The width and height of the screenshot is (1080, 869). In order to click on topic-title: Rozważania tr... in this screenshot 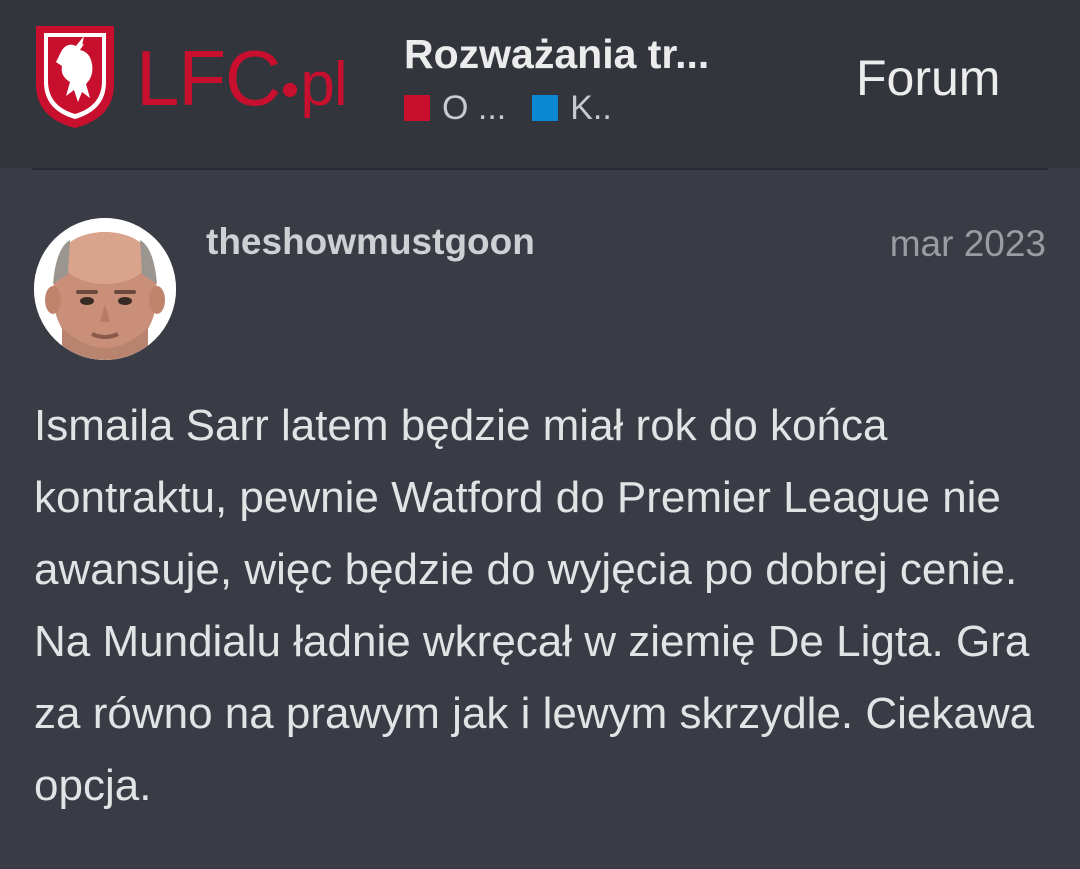, I will do `click(584, 54)`.